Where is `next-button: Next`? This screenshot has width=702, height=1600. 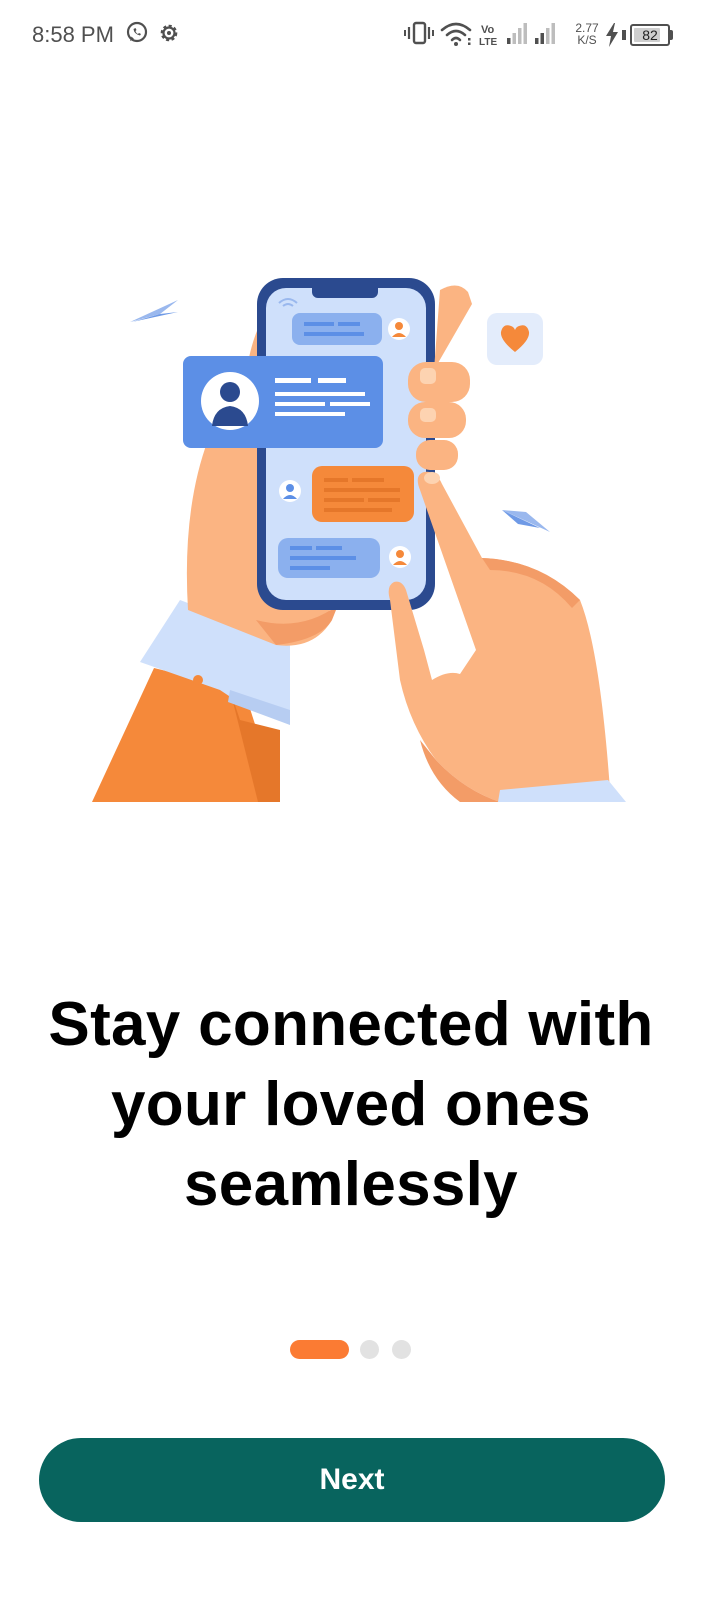 next-button: Next is located at coordinates (352, 1480).